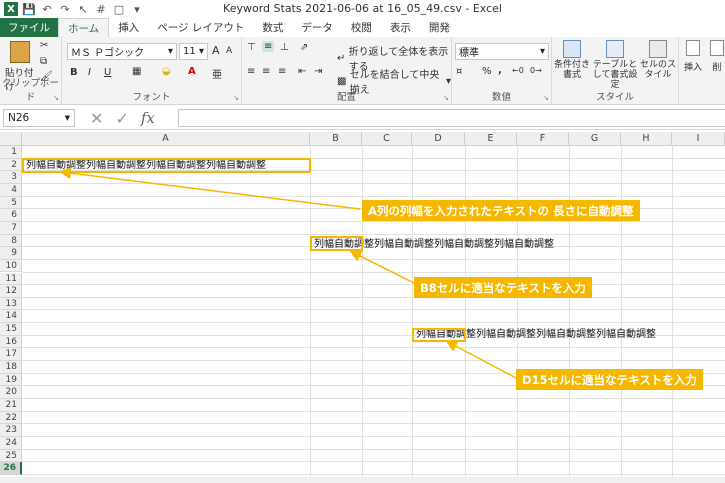 Image resolution: width=725 pixels, height=483 pixels. What do you see at coordinates (11, 355) in the screenshot?
I see `row-header: 17` at bounding box center [11, 355].